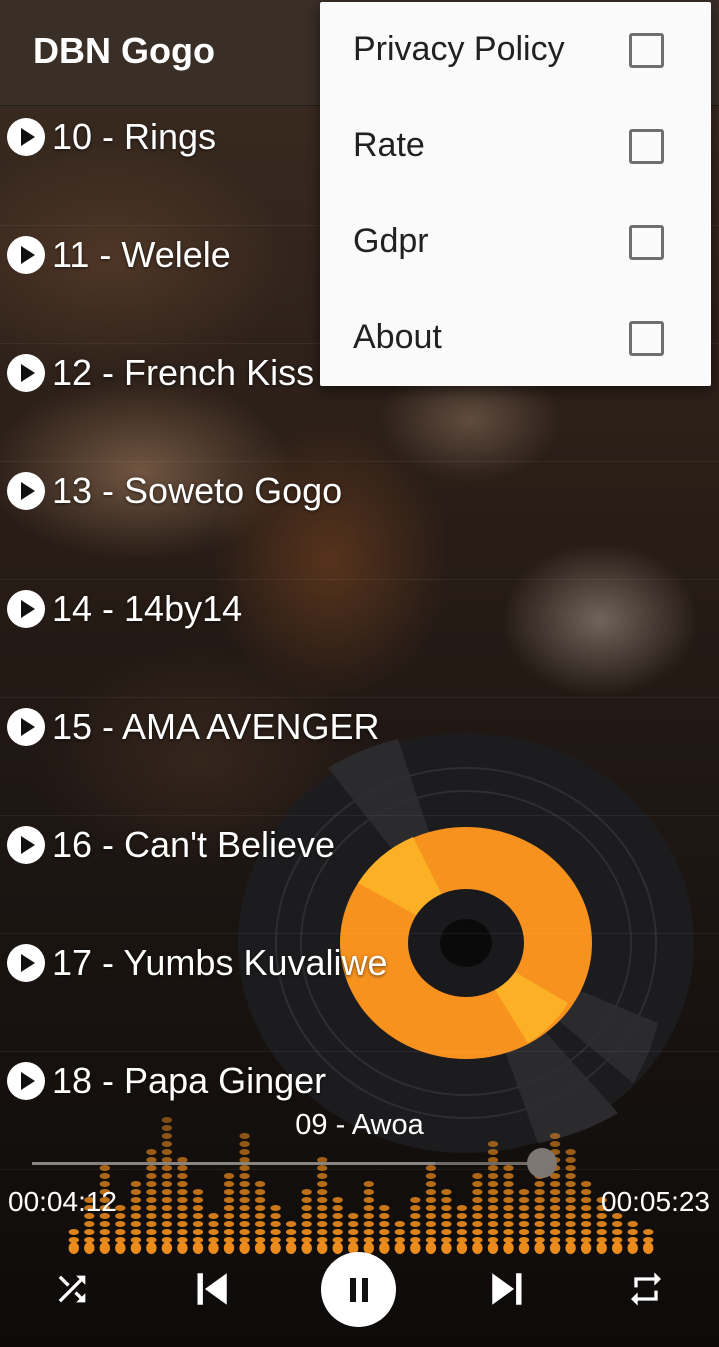 This screenshot has height=1347, width=719. I want to click on menu-item-about: About, so click(515, 338).